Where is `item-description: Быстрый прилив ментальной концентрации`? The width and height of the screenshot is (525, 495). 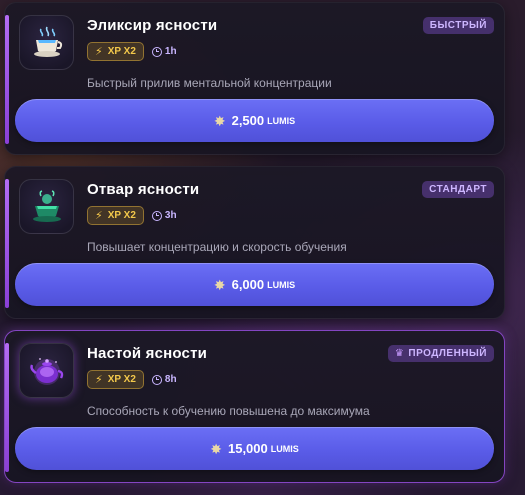 item-description: Быстрый прилив ментальной концентрации is located at coordinates (209, 83).